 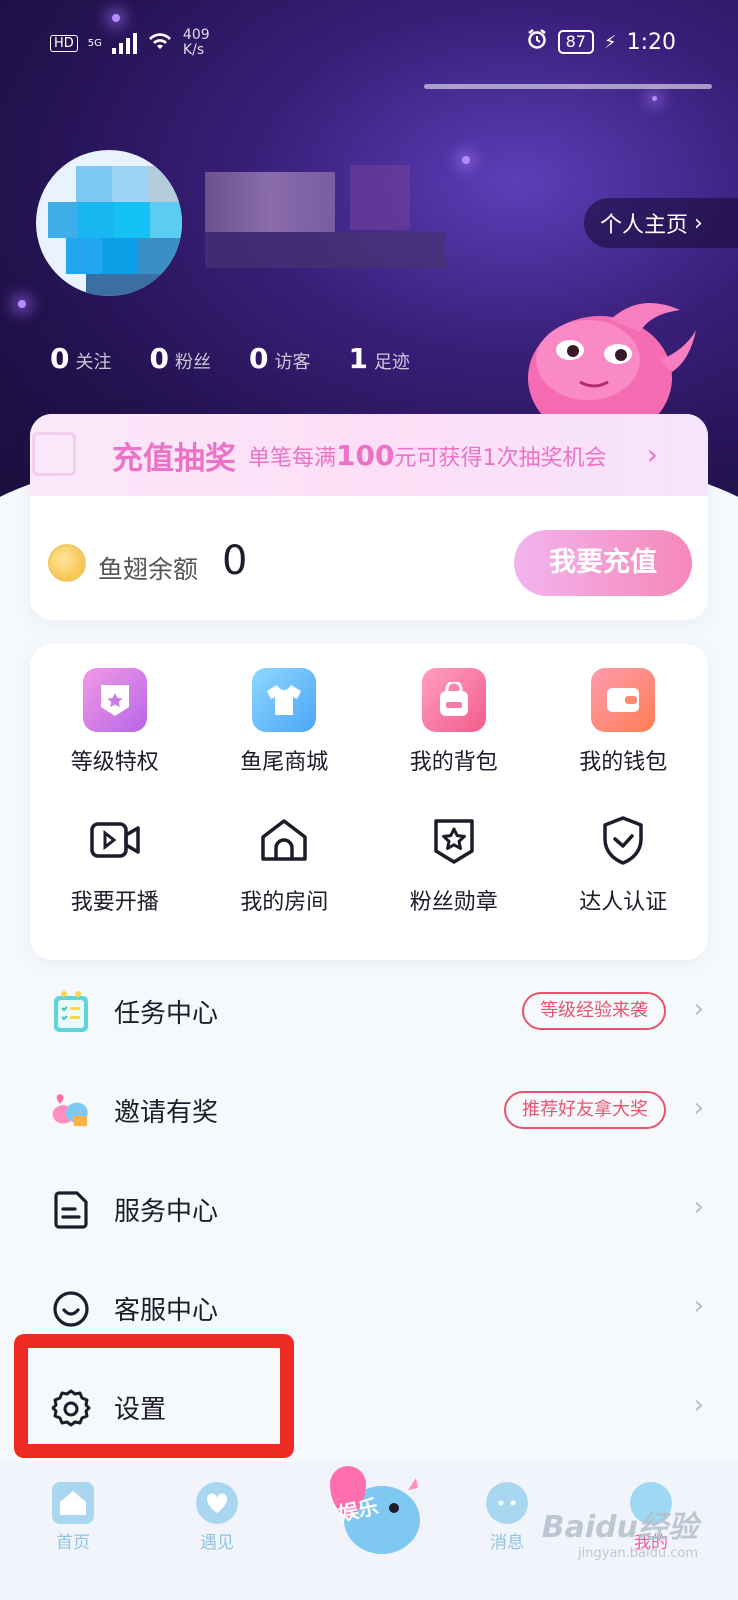 I want to click on net-speed-unit: K/s, so click(x=193, y=50).